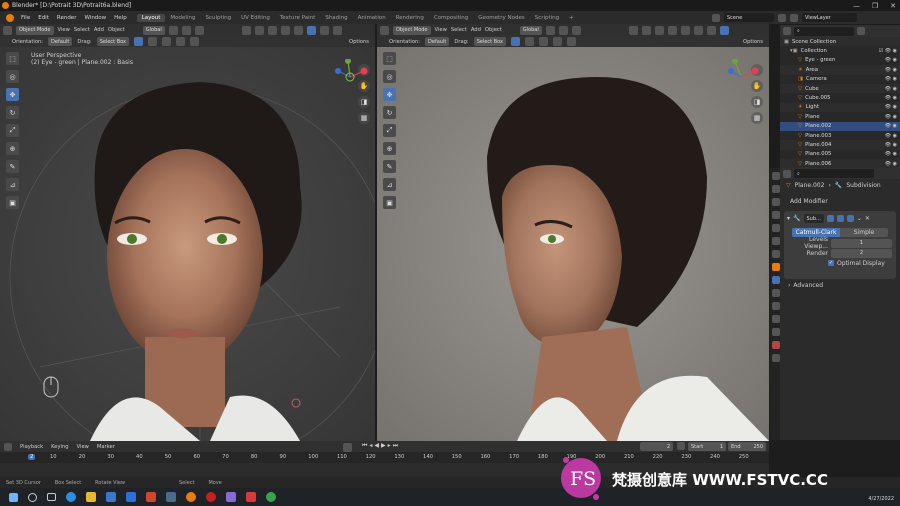 Image resolution: width=900 pixels, height=506 pixels. What do you see at coordinates (370, 446) in the screenshot?
I see `prev-key-icon: ◂` at bounding box center [370, 446].